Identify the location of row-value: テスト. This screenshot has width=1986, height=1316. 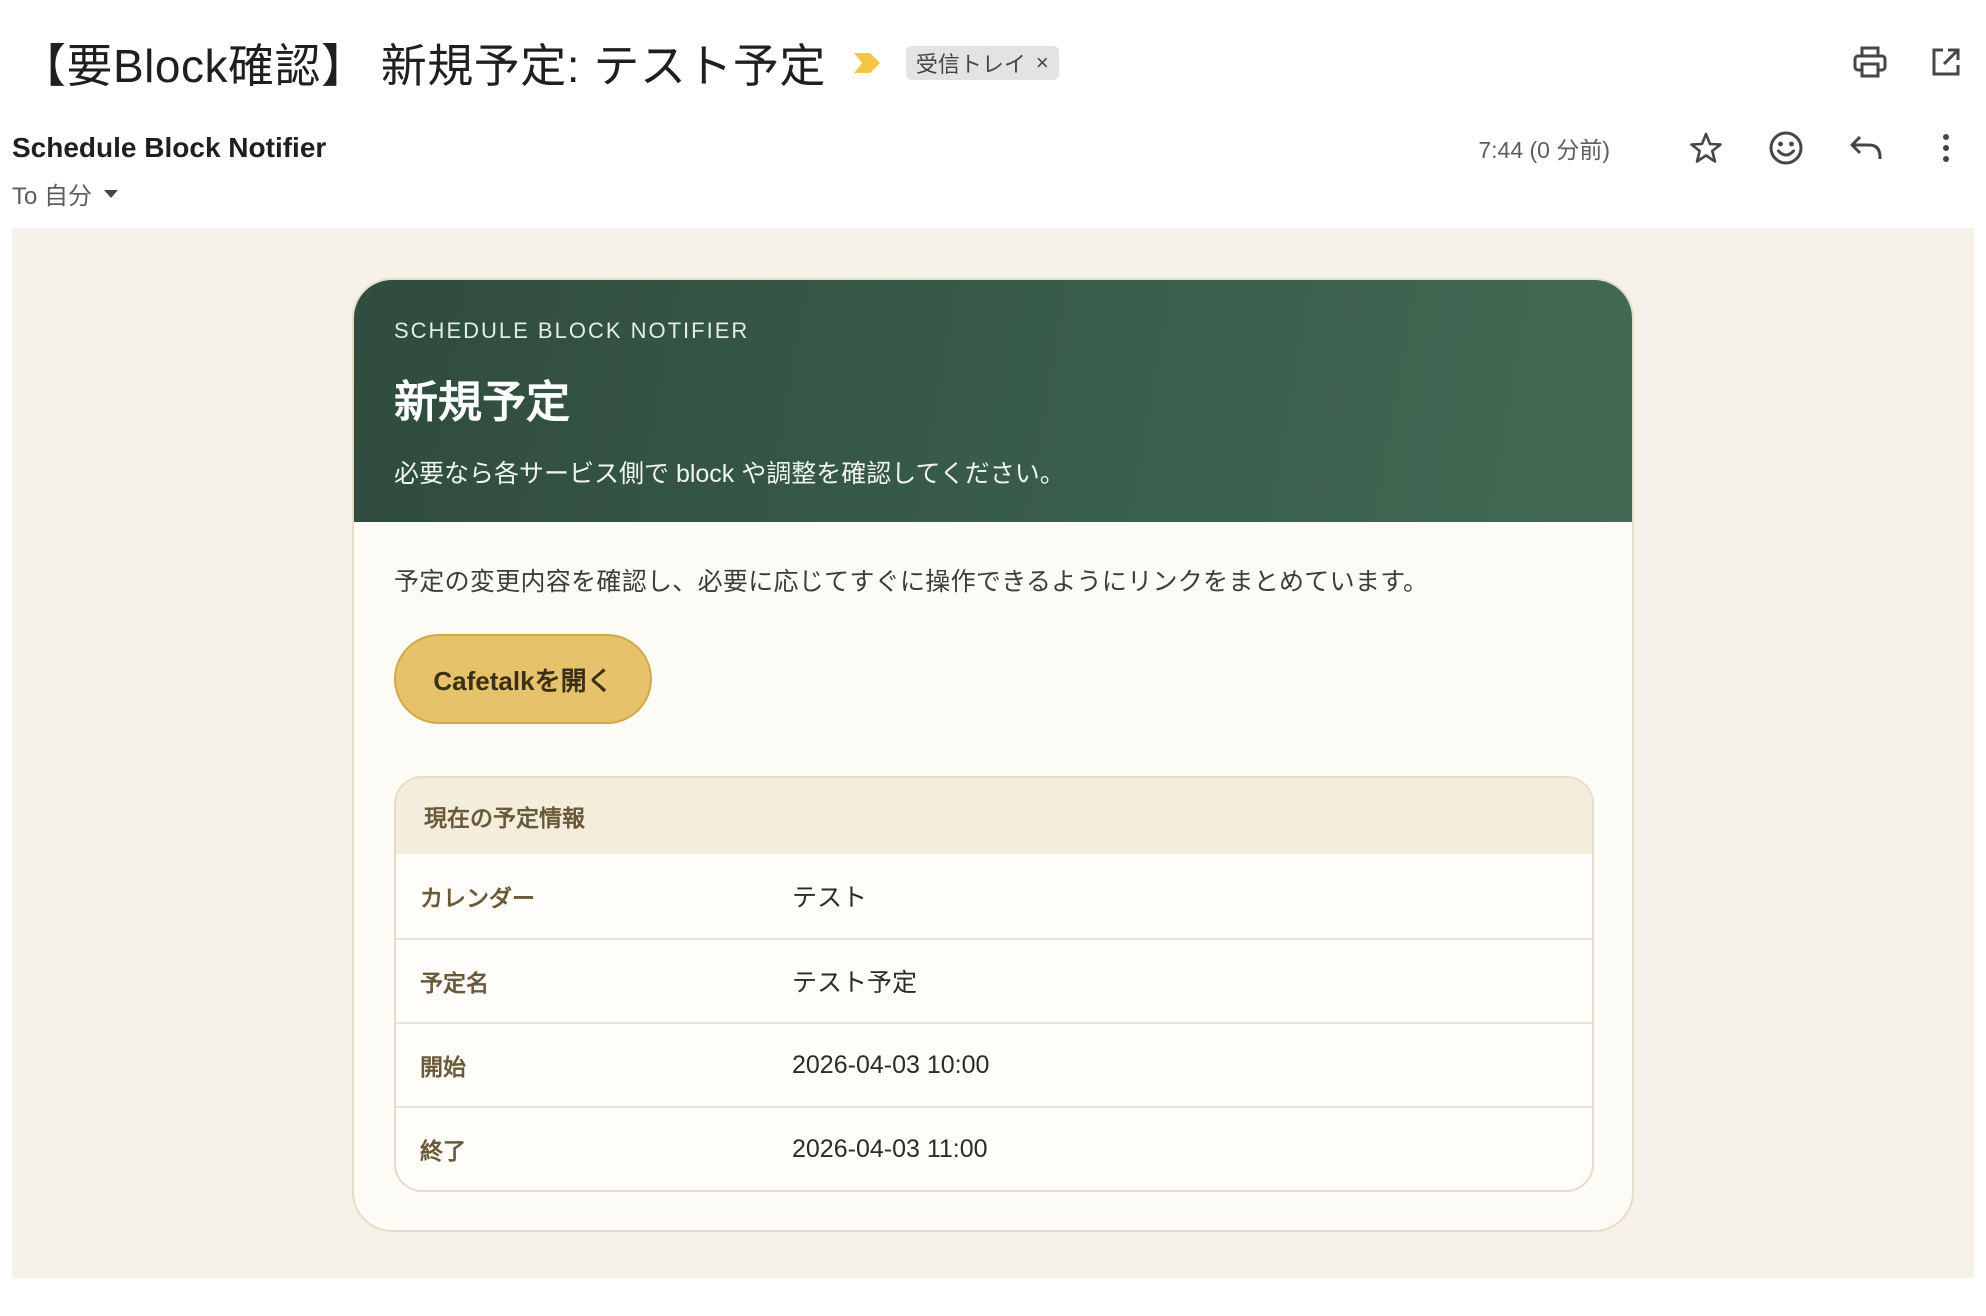
(830, 898).